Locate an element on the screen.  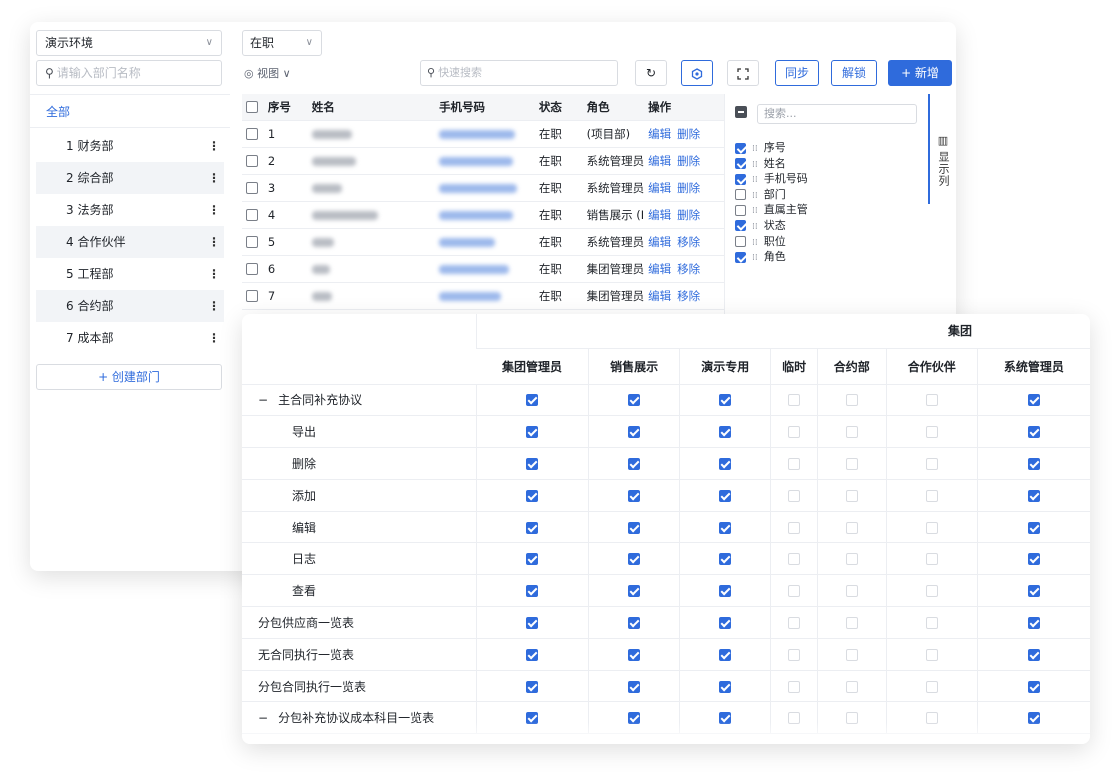
department-all: 全部 is located at coordinates (130, 111).